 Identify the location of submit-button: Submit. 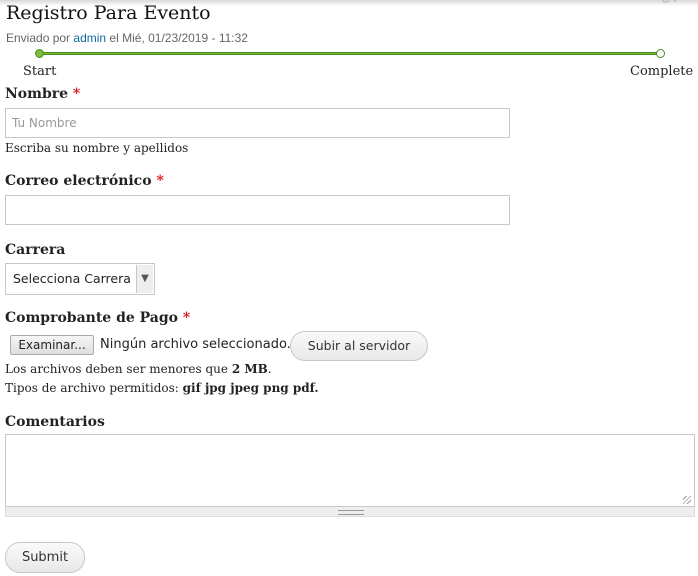
(45, 557).